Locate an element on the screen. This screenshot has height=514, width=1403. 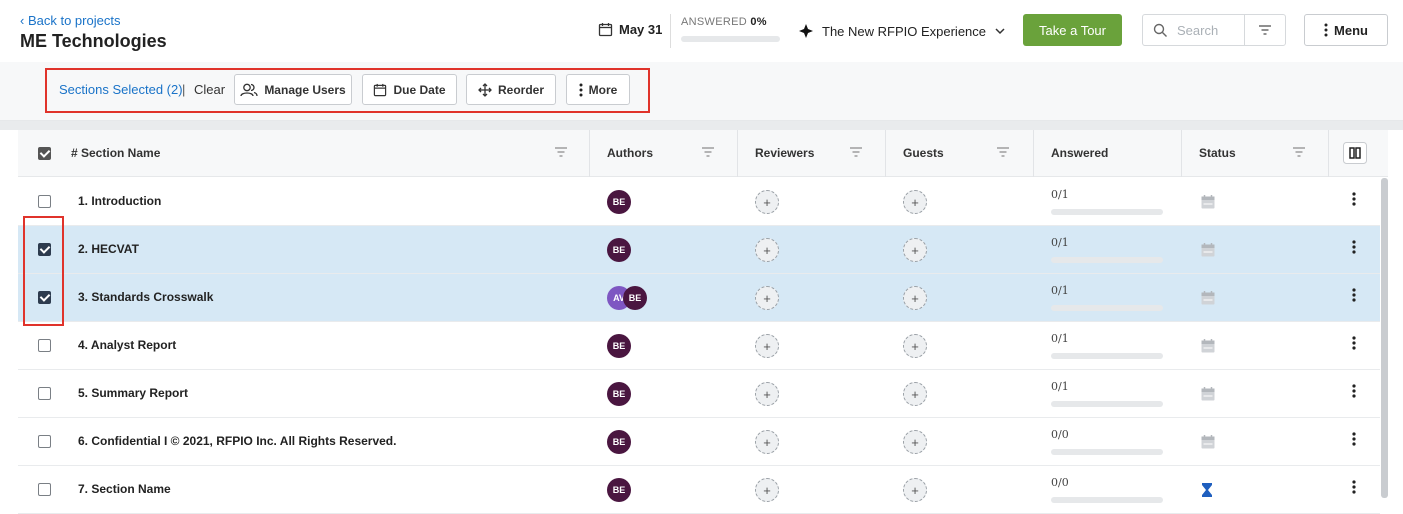
menu-label: Menu is located at coordinates (1351, 30).